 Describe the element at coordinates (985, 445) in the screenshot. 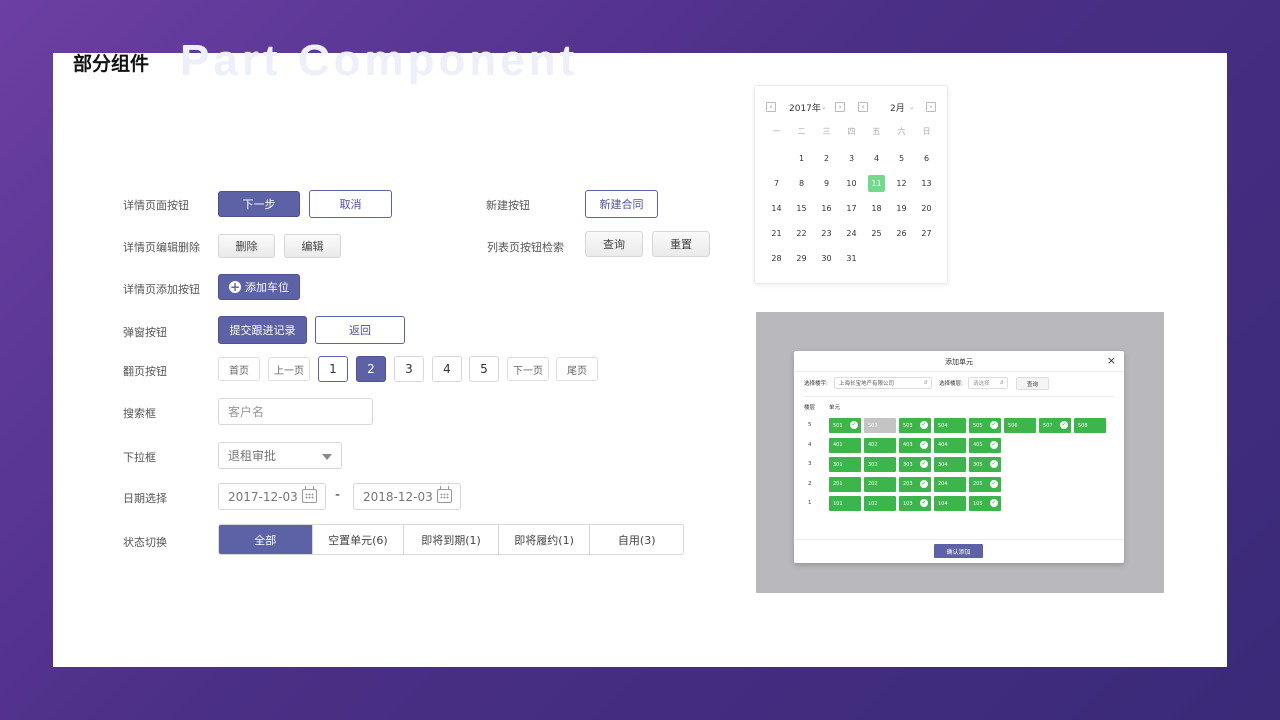

I see `unit-chip: 405 ✓` at that location.